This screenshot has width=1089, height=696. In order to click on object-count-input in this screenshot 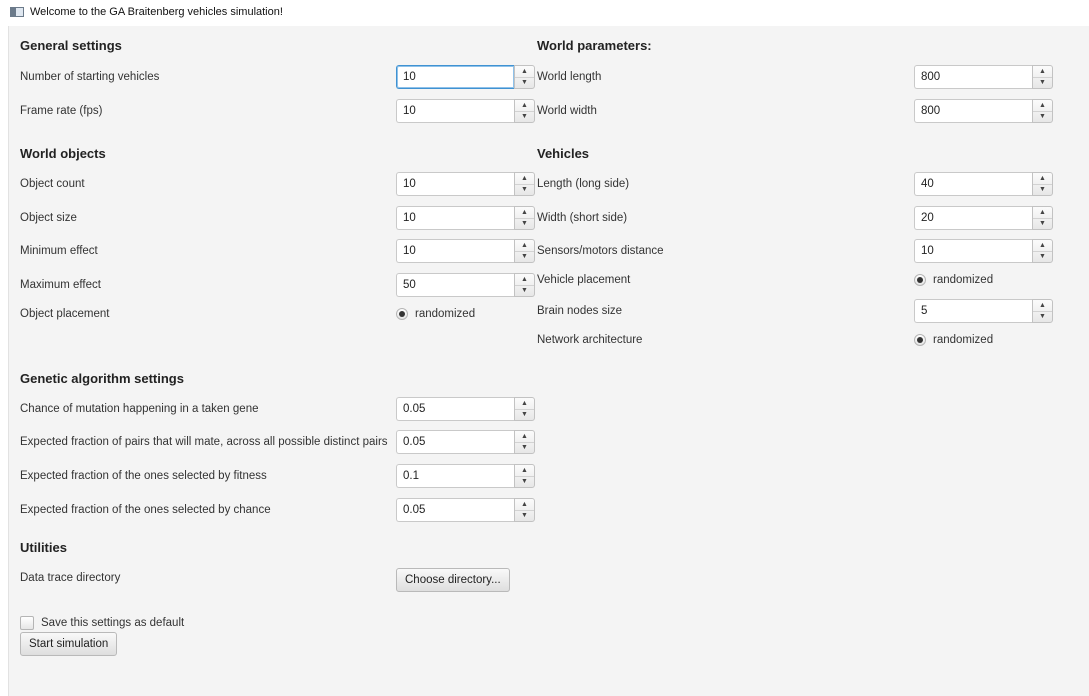, I will do `click(455, 184)`.